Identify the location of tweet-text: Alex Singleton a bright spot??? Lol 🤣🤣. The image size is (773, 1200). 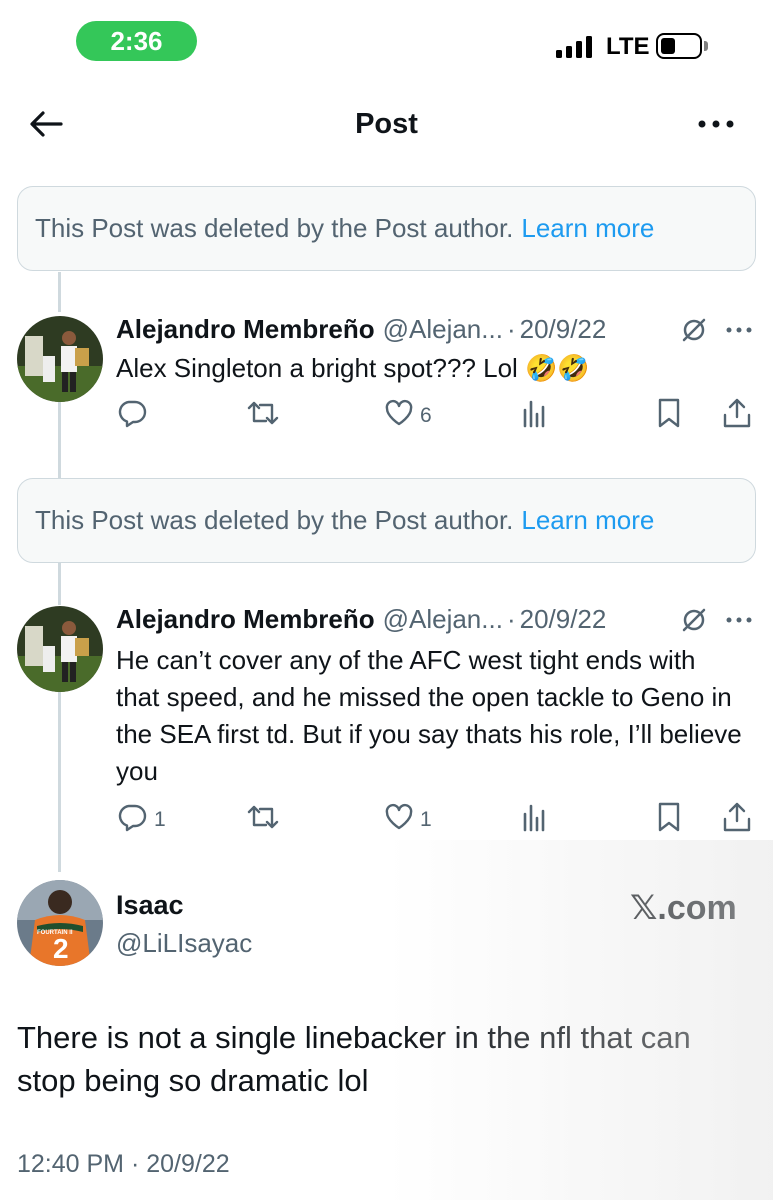
(353, 368).